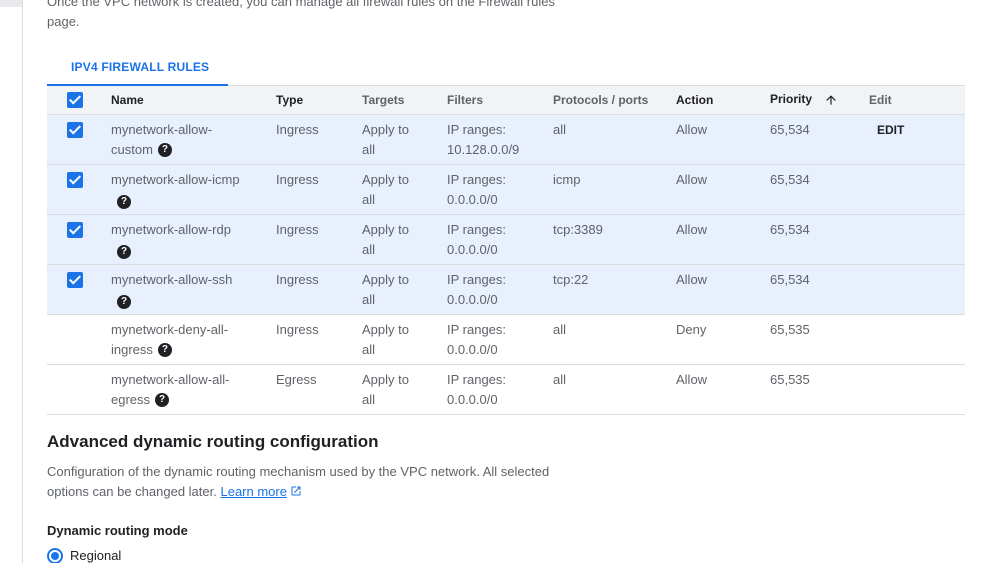  I want to click on rule-name: mynetwork-allow-icmp?, so click(193, 189).